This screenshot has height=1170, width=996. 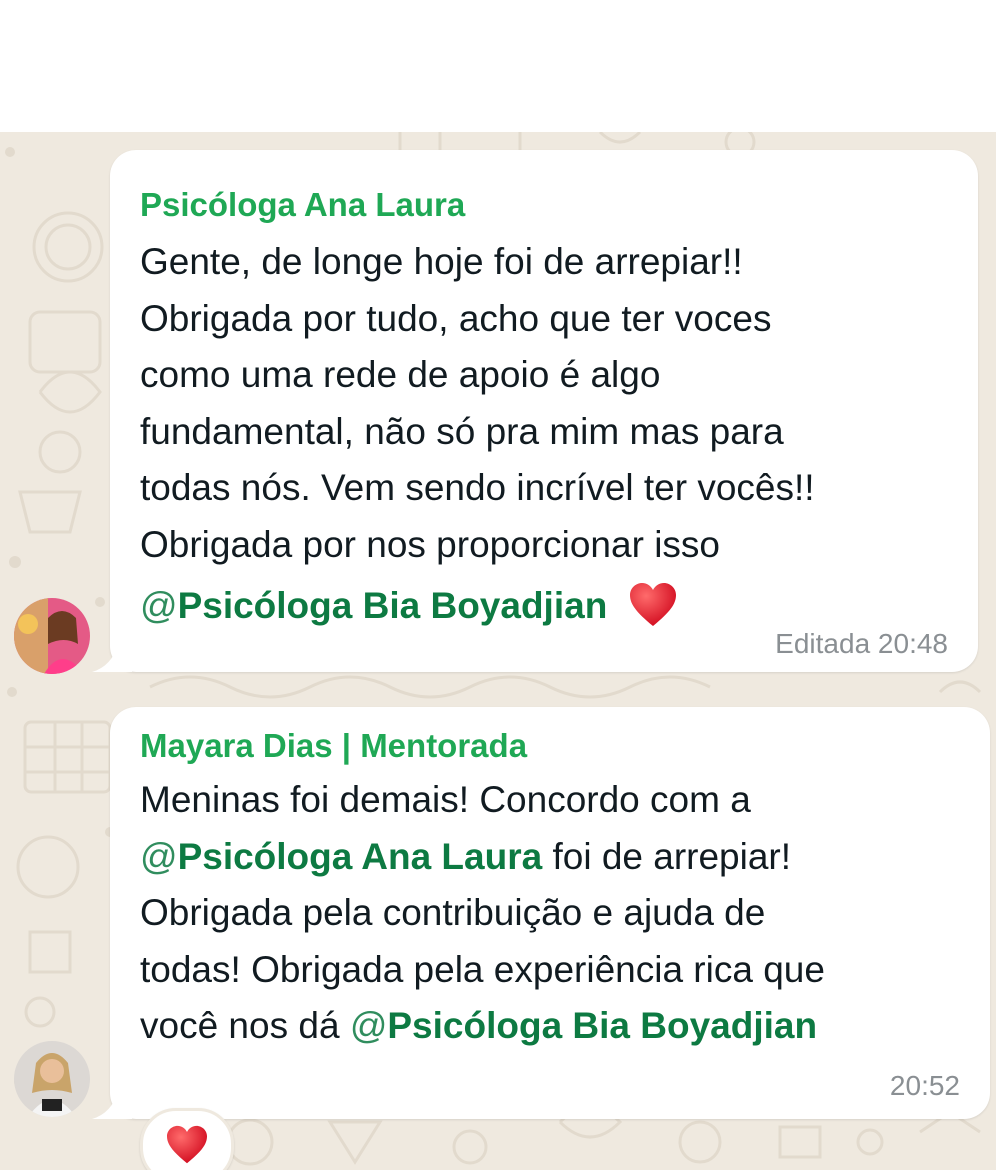 I want to click on message-meta: Editada 20:48, so click(x=861, y=644).